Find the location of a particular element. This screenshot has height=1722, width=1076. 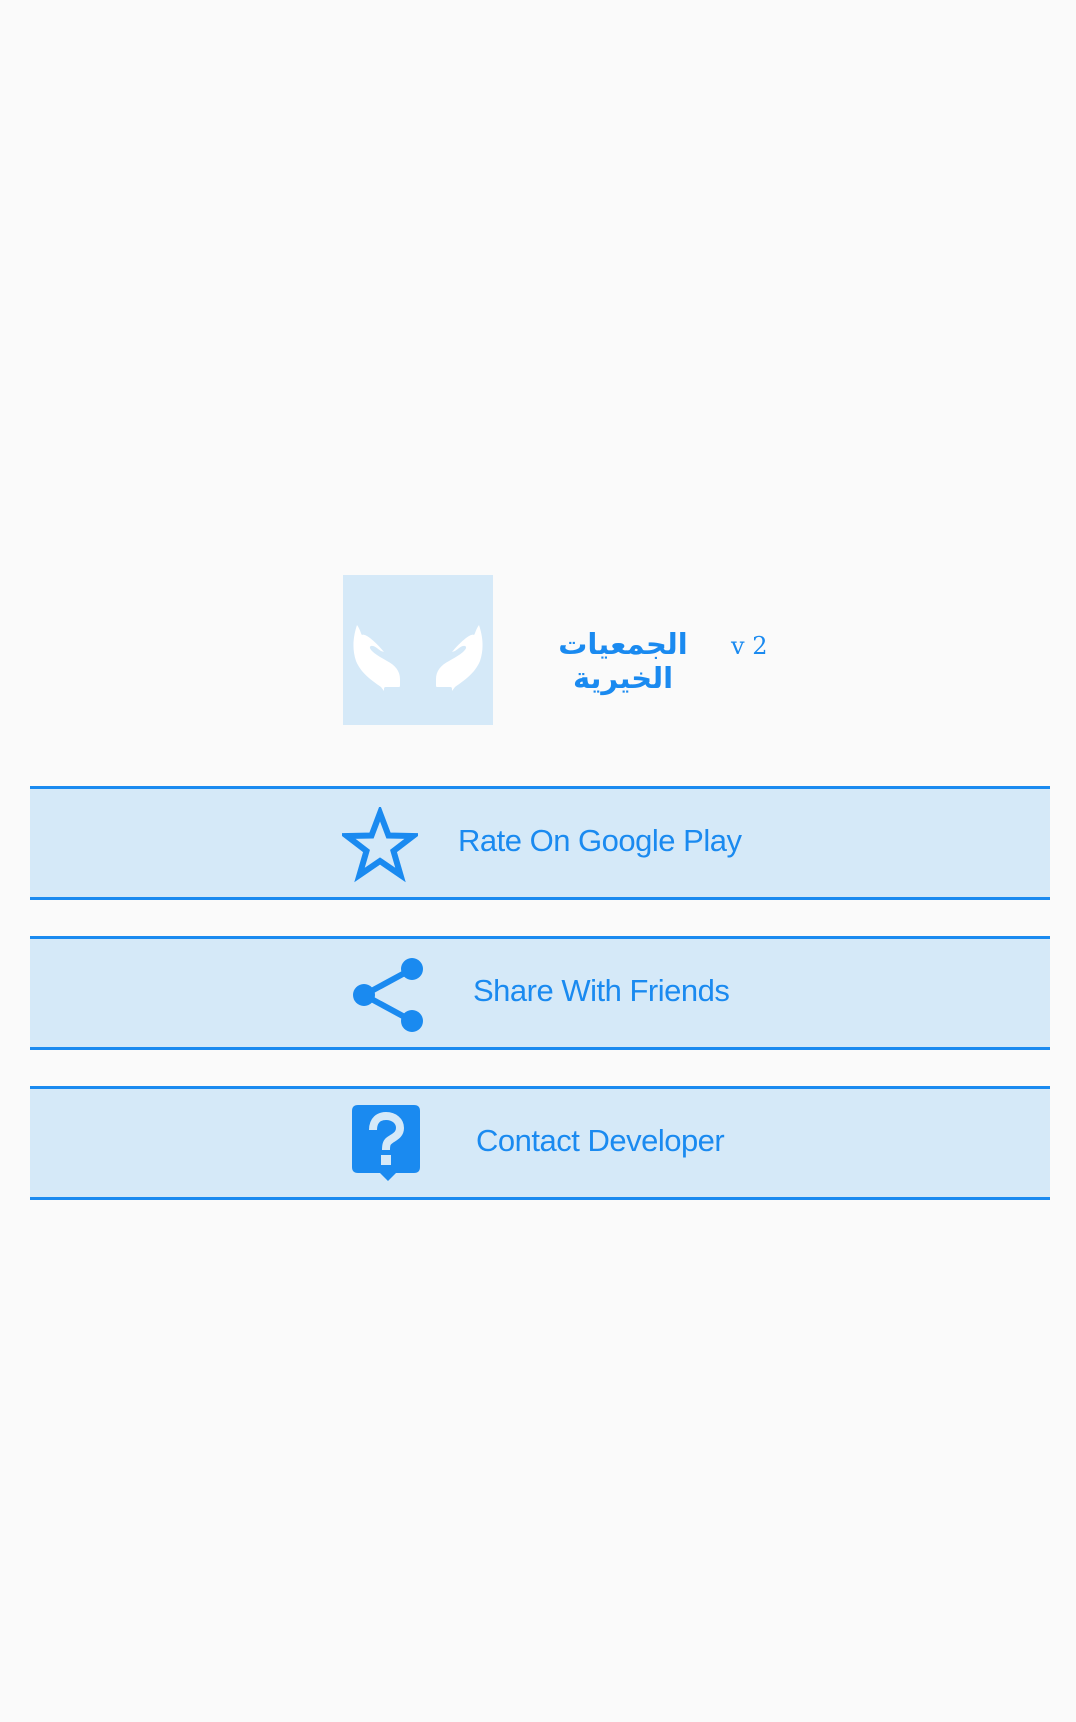

share-button-label: Share With Friends is located at coordinates (601, 990).